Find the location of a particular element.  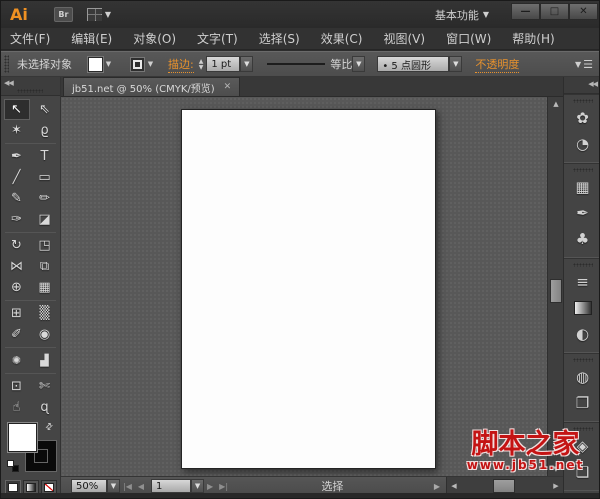

free-transform-tool: ⧉ is located at coordinates (45, 266).